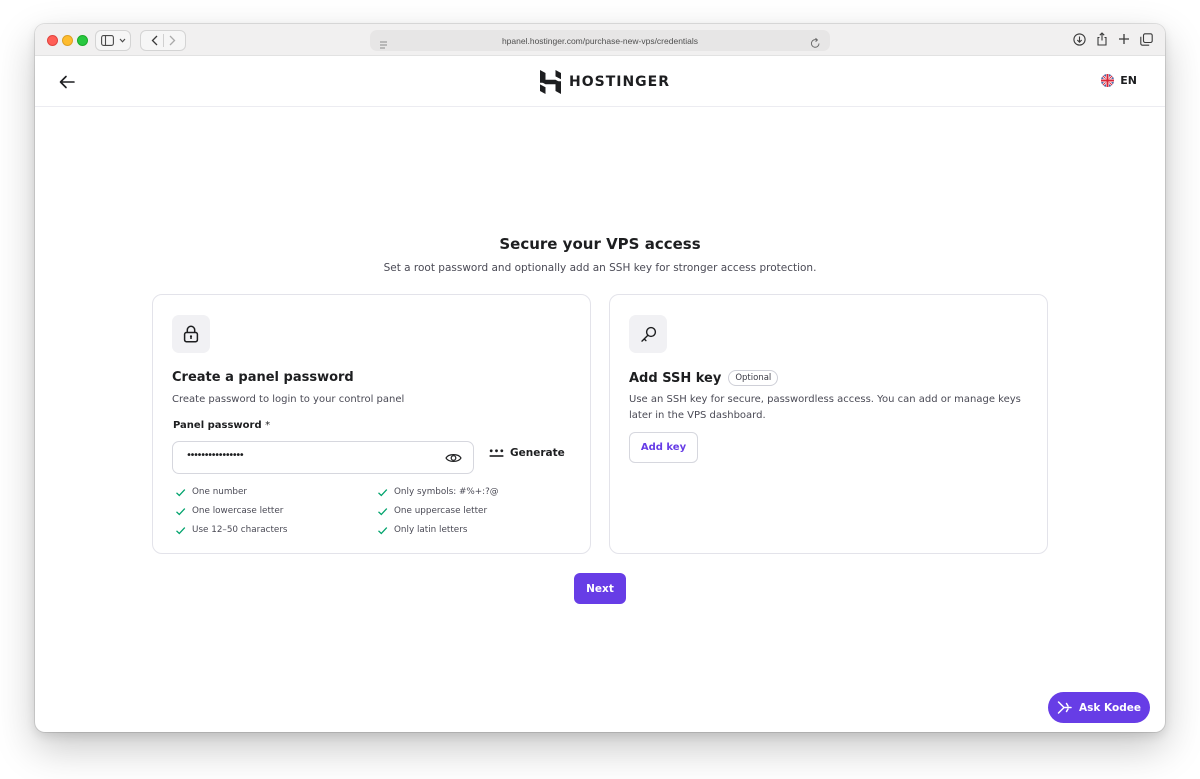  I want to click on hostinger-logo-icon, so click(550, 82).